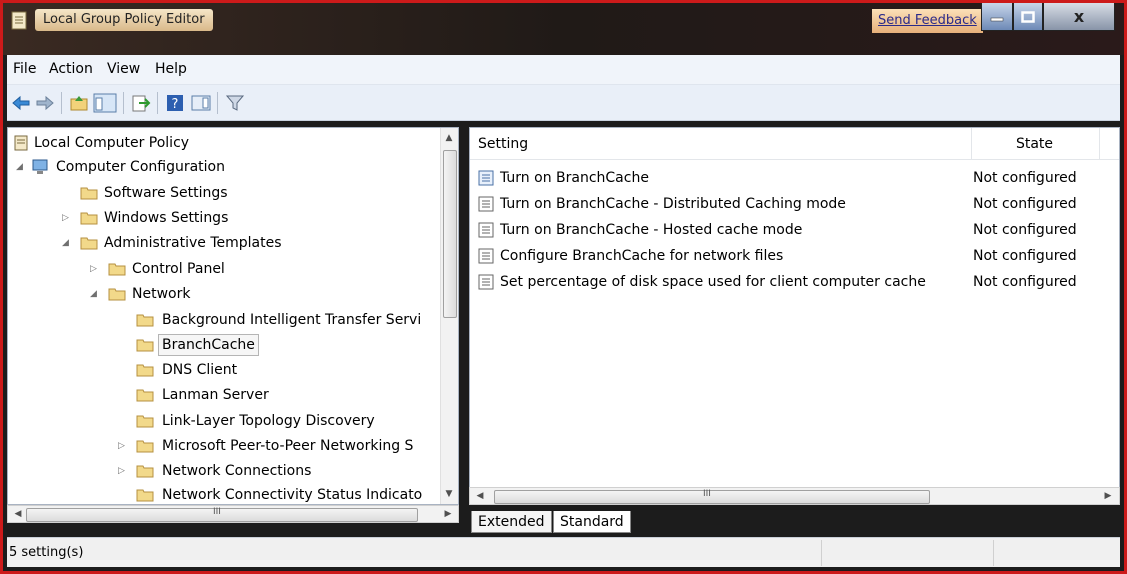  I want to click on menu-file: File, so click(24, 69).